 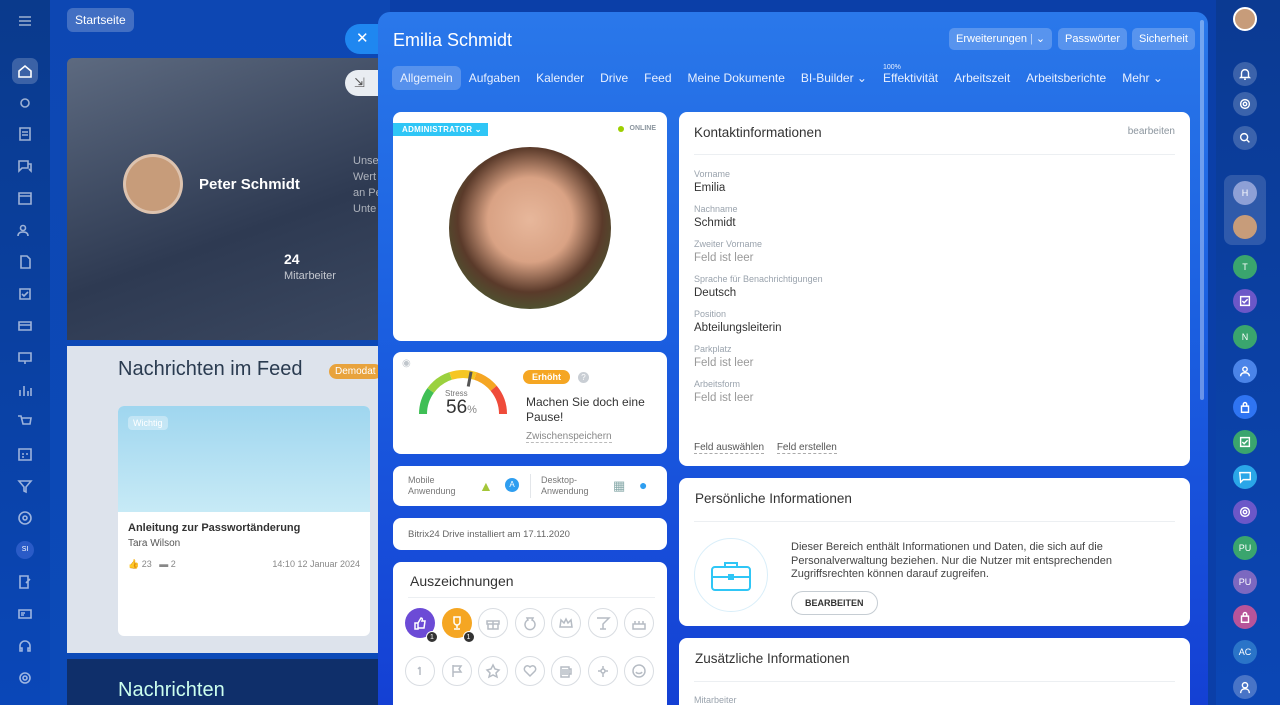 What do you see at coordinates (494, 78) in the screenshot?
I see `tab-1: Aufgaben` at bounding box center [494, 78].